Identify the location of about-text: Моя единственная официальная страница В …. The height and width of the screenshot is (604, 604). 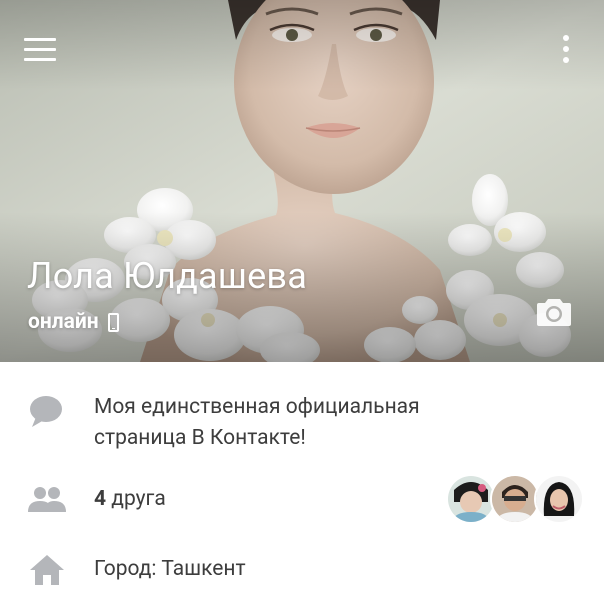
(257, 423).